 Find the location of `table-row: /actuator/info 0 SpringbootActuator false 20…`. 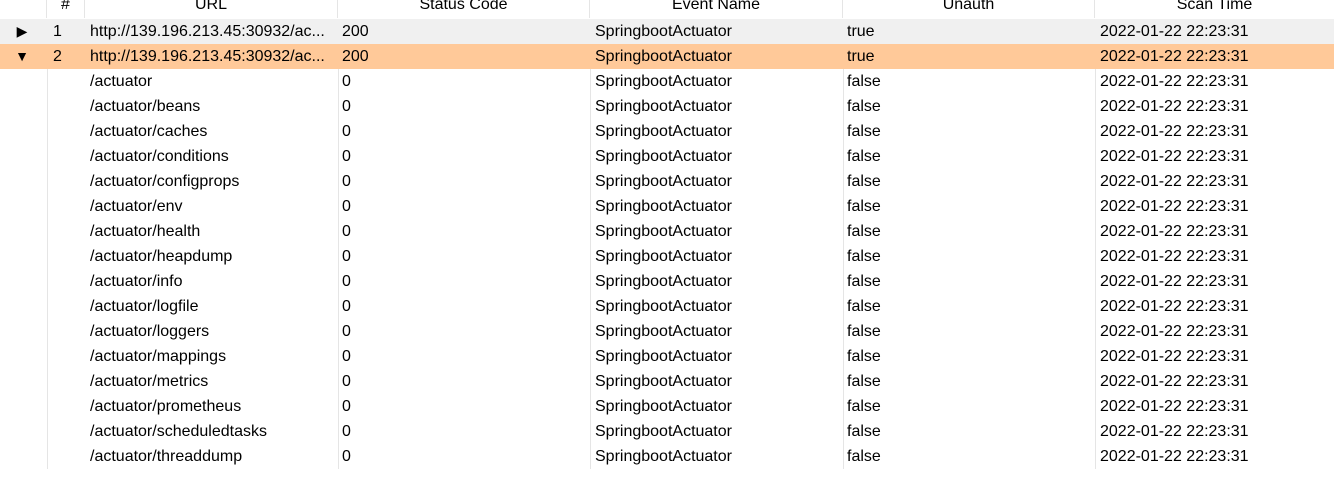

table-row: /actuator/info 0 SpringbootActuator false 20… is located at coordinates (667, 281).